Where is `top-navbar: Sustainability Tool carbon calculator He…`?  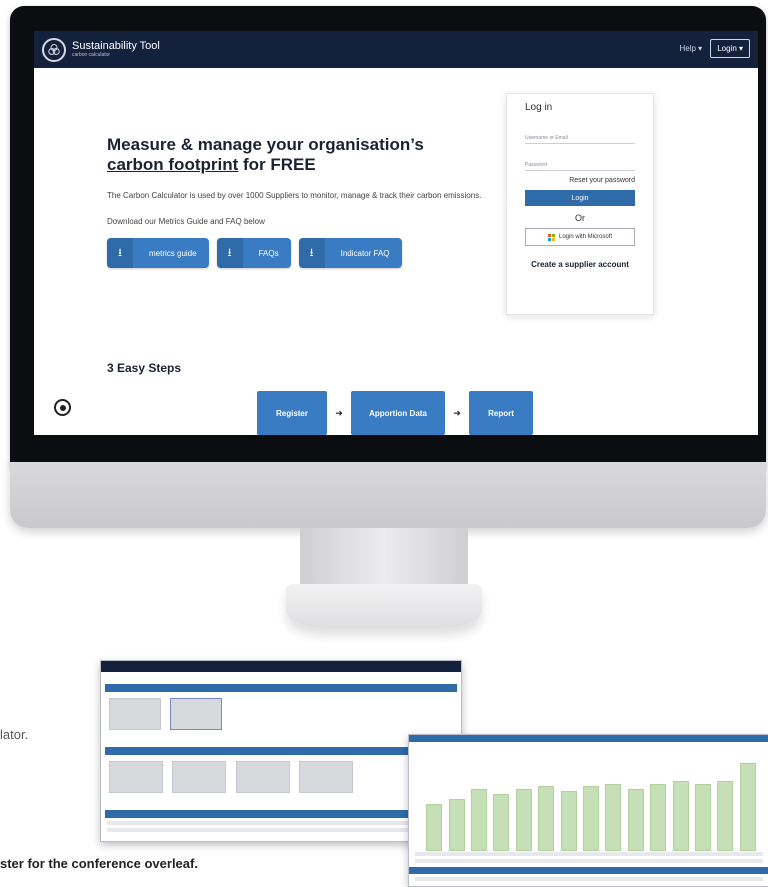 top-navbar: Sustainability Tool carbon calculator He… is located at coordinates (396, 49).